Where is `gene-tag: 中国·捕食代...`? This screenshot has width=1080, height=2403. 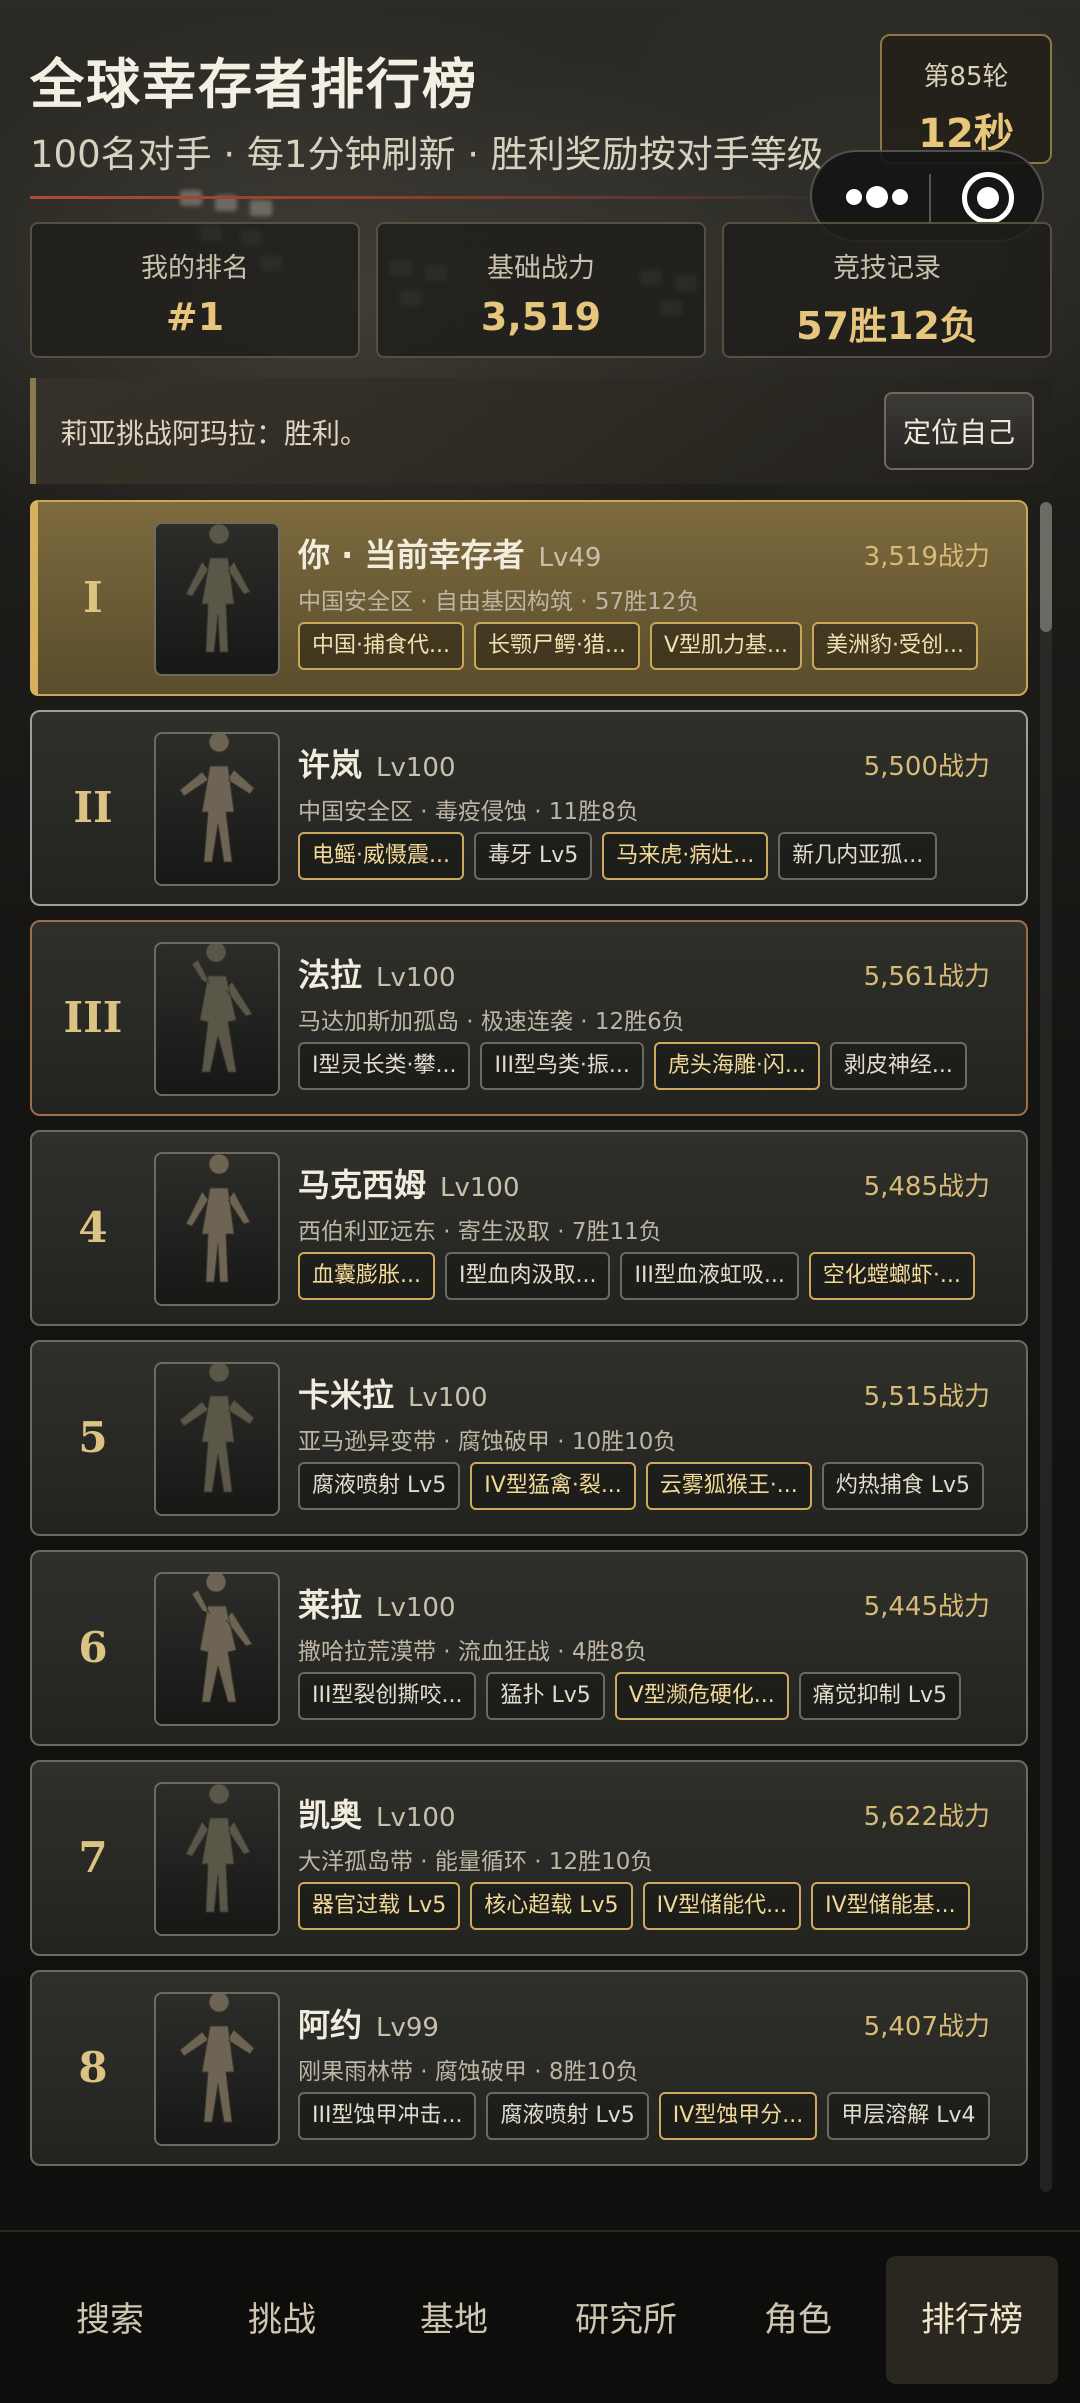
gene-tag: 中国·捕食代... is located at coordinates (381, 646).